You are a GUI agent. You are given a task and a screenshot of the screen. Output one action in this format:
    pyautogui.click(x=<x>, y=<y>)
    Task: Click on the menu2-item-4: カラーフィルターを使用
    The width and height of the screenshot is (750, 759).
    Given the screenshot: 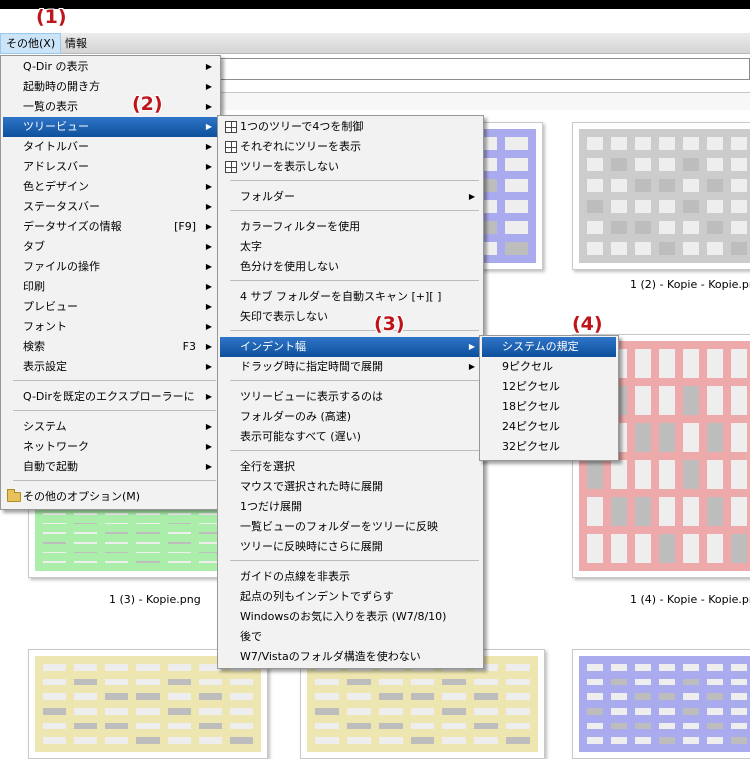 What is the action you would take?
    pyautogui.click(x=350, y=227)
    